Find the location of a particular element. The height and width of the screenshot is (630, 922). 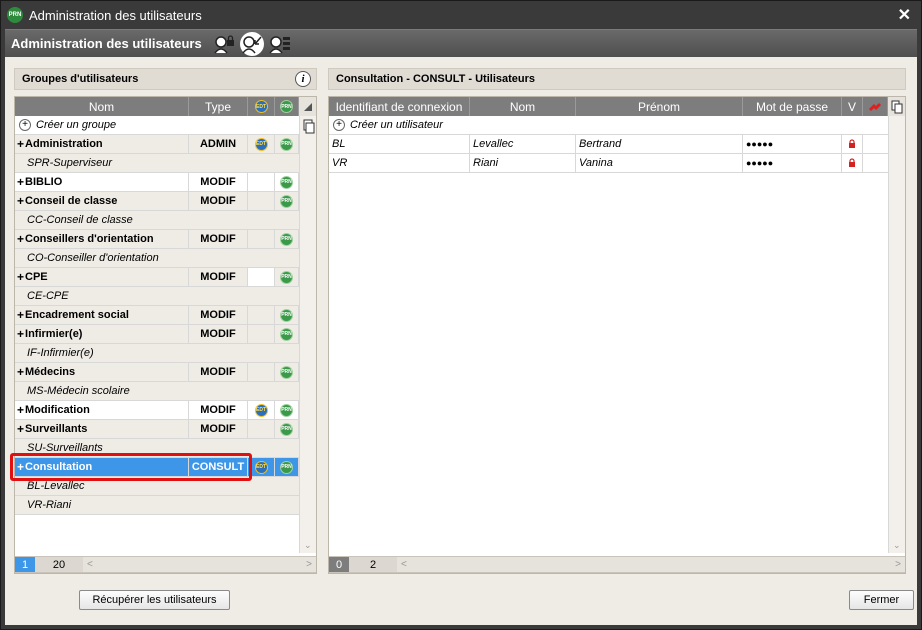

user-identifiant: BL is located at coordinates (399, 144).